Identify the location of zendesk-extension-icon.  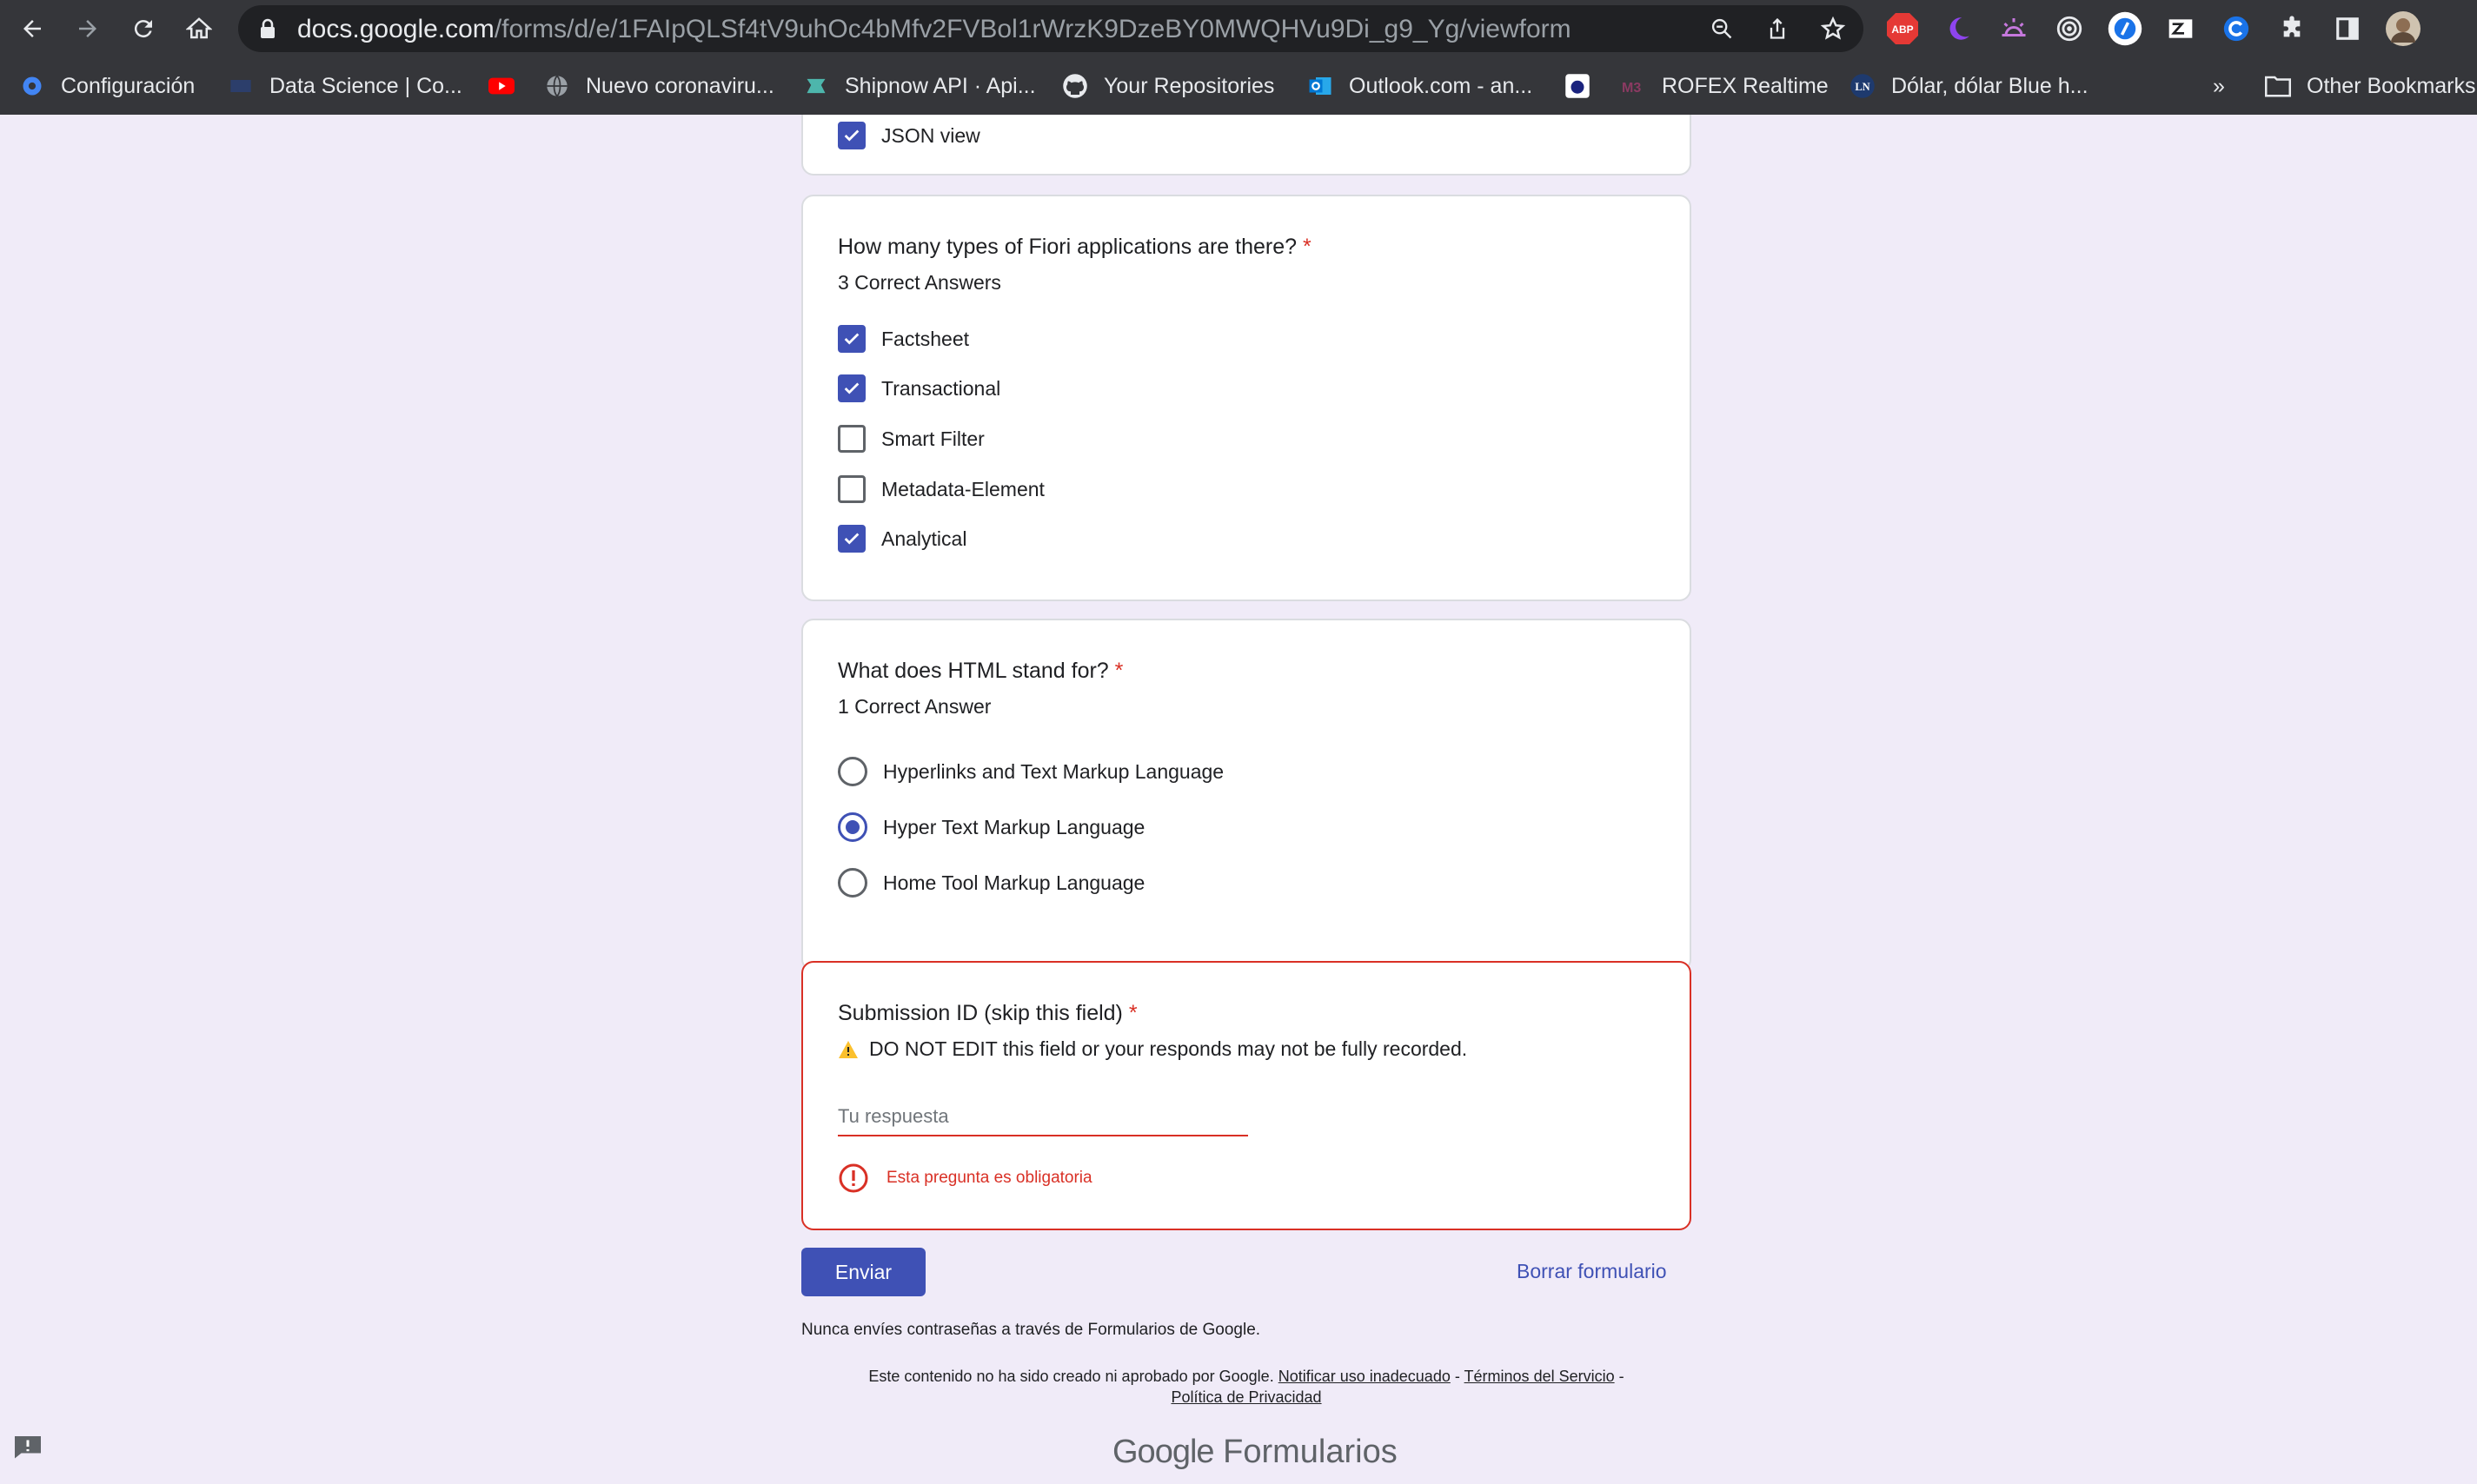
(2180, 28).